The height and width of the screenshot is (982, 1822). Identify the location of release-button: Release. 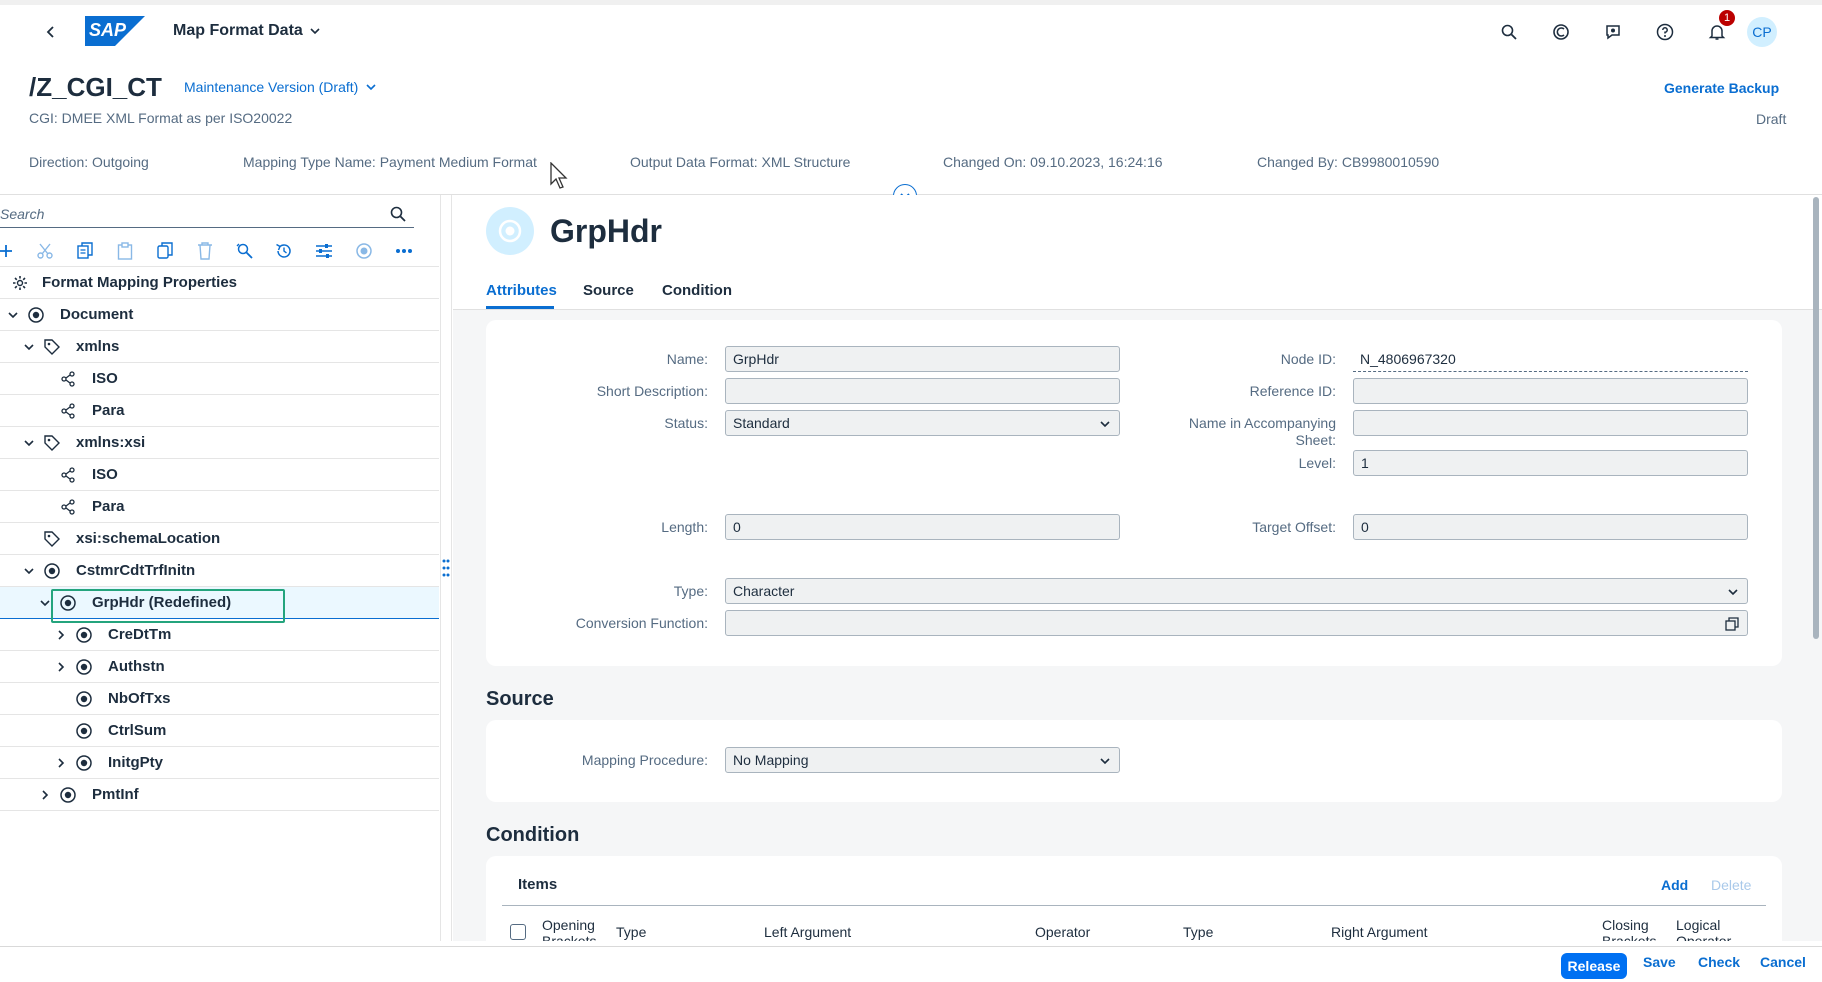
(1594, 966).